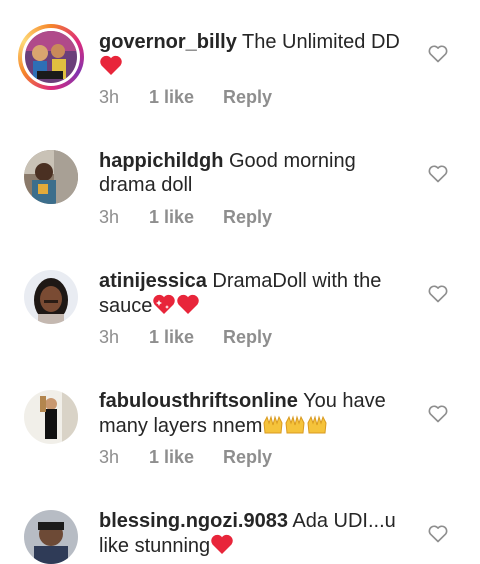 This screenshot has width=480, height=564. I want to click on story-ring-gap, so click(51, 57).